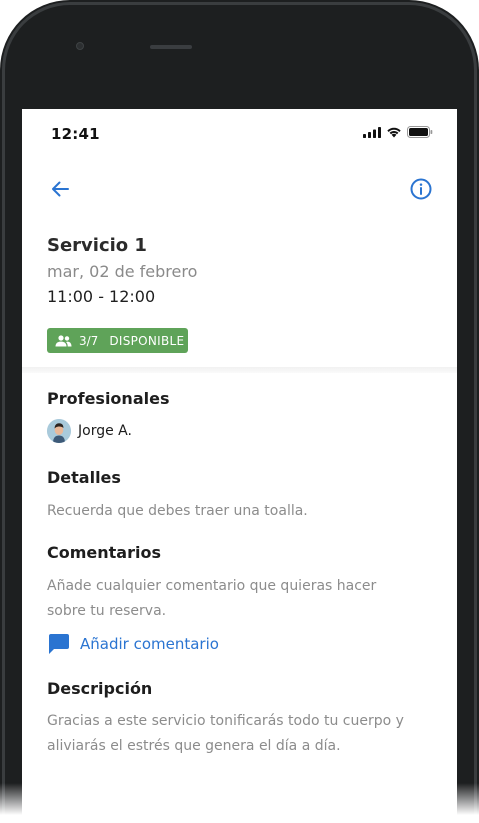  I want to click on status-icons, so click(398, 132).